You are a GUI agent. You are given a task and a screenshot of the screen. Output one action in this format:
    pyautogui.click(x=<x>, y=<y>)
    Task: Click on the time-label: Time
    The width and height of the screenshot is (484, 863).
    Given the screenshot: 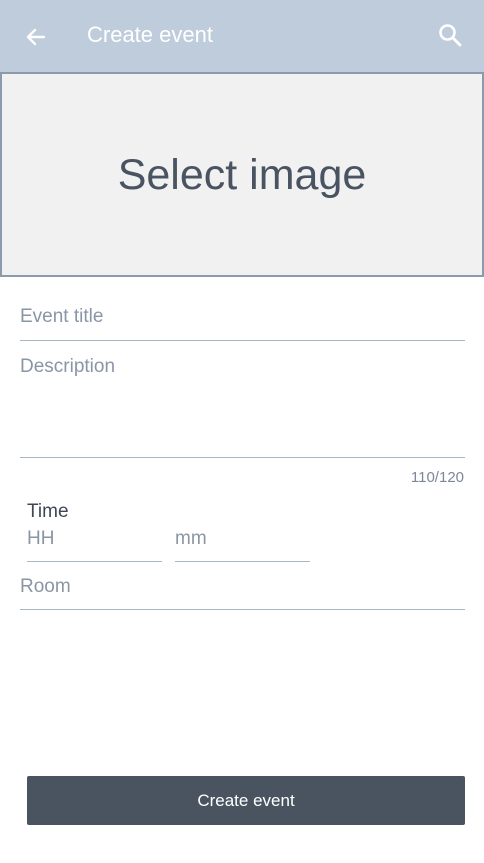 What is the action you would take?
    pyautogui.click(x=48, y=511)
    